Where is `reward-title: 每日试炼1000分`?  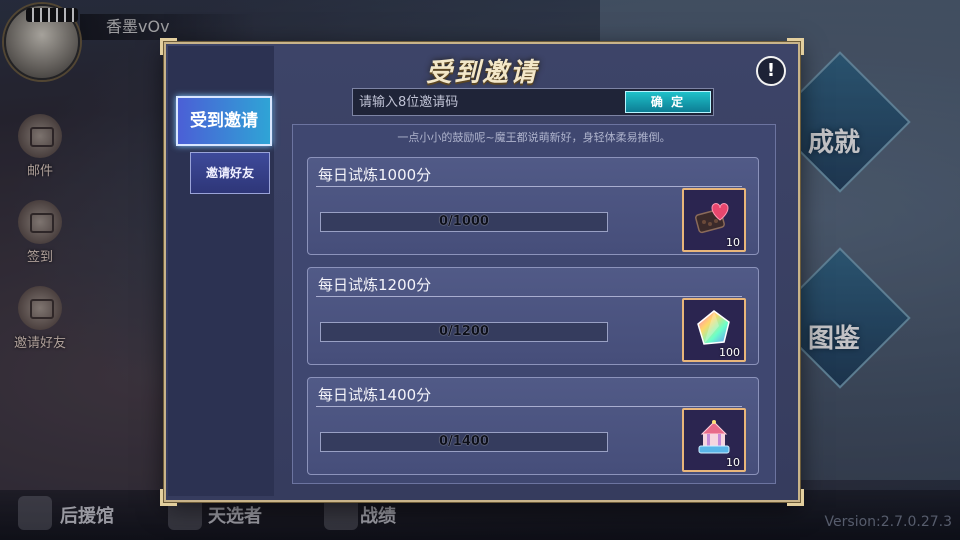
reward-title: 每日试炼1000分 is located at coordinates (375, 175).